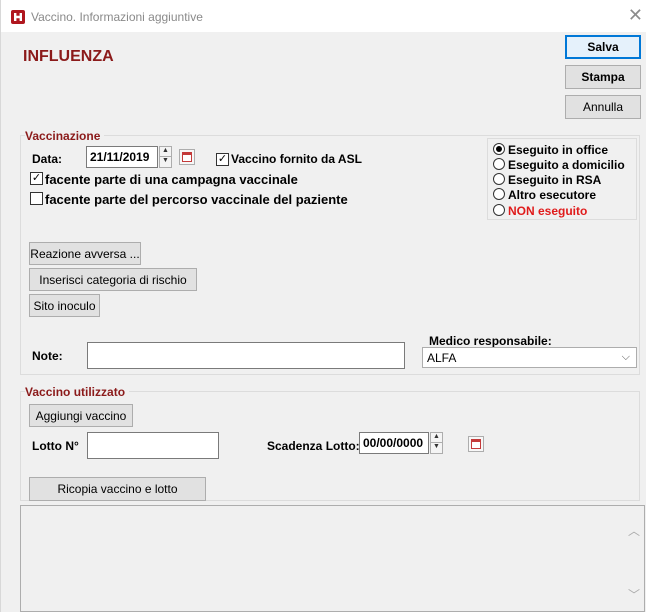 This screenshot has height=612, width=646. What do you see at coordinates (499, 149) in the screenshot?
I see `radio-office` at bounding box center [499, 149].